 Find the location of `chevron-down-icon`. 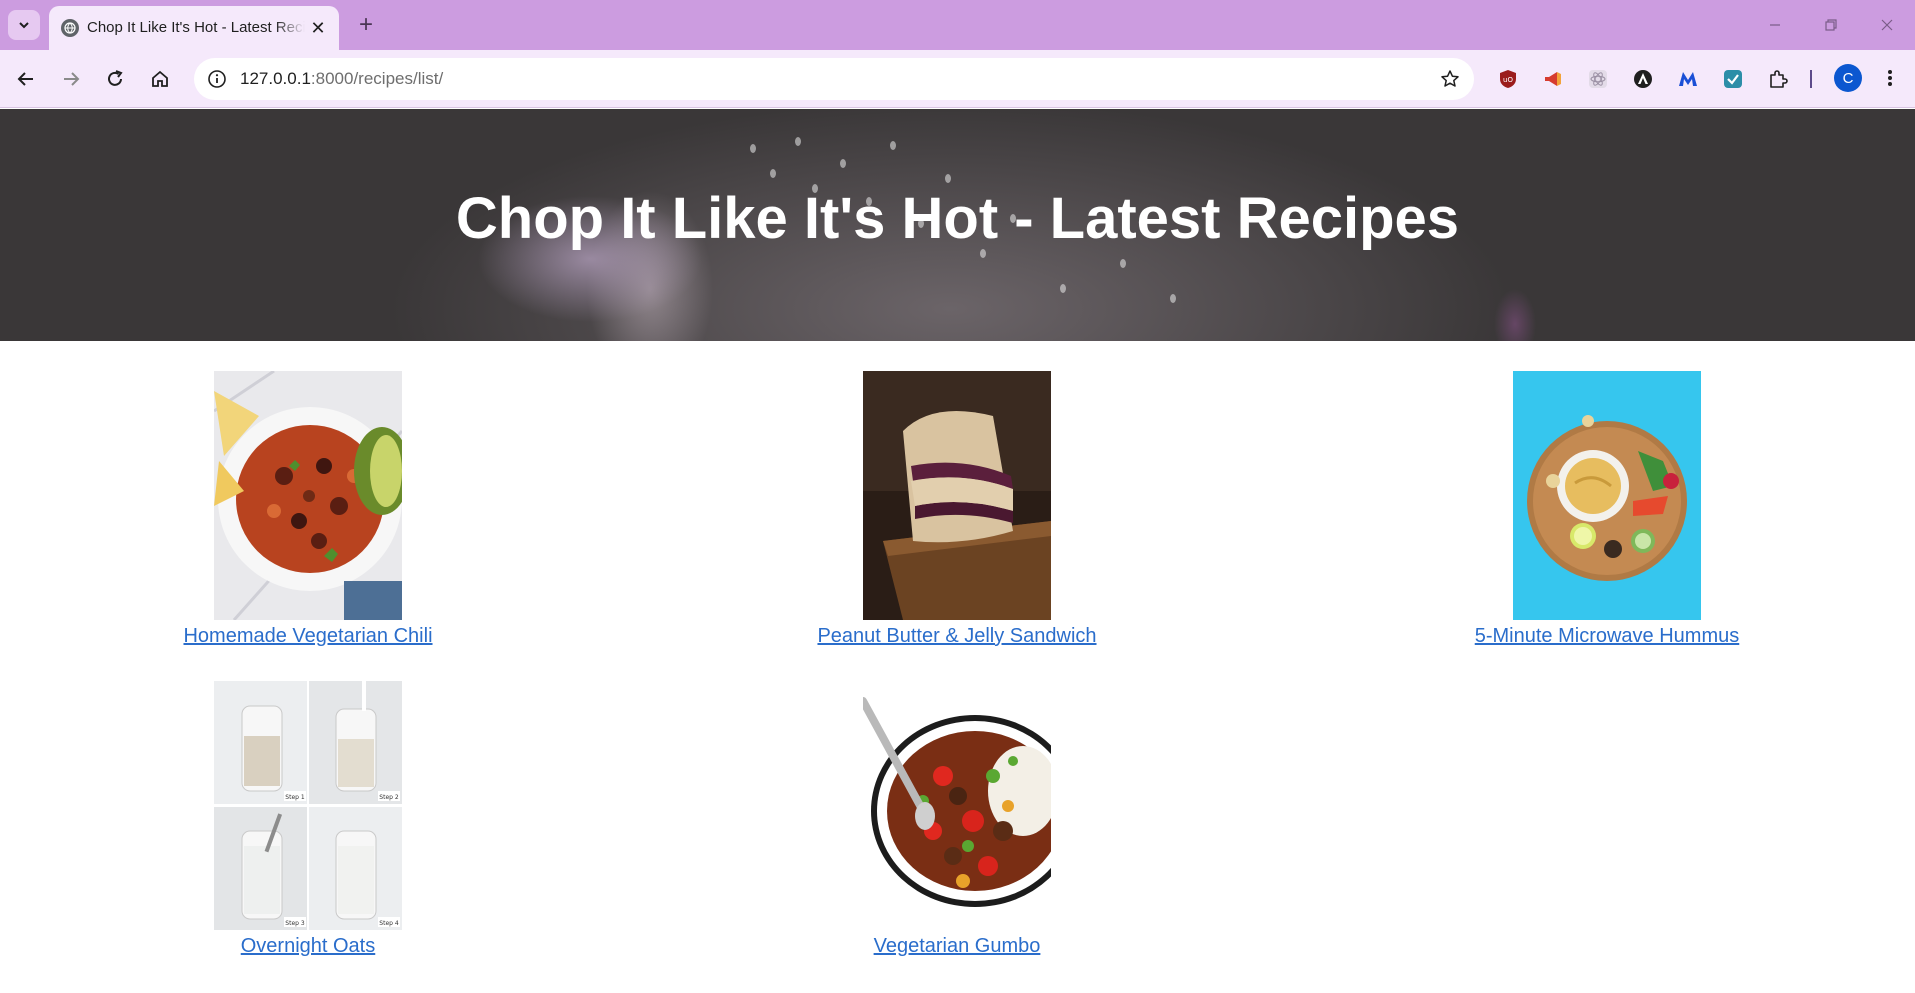

chevron-down-icon is located at coordinates (24, 25).